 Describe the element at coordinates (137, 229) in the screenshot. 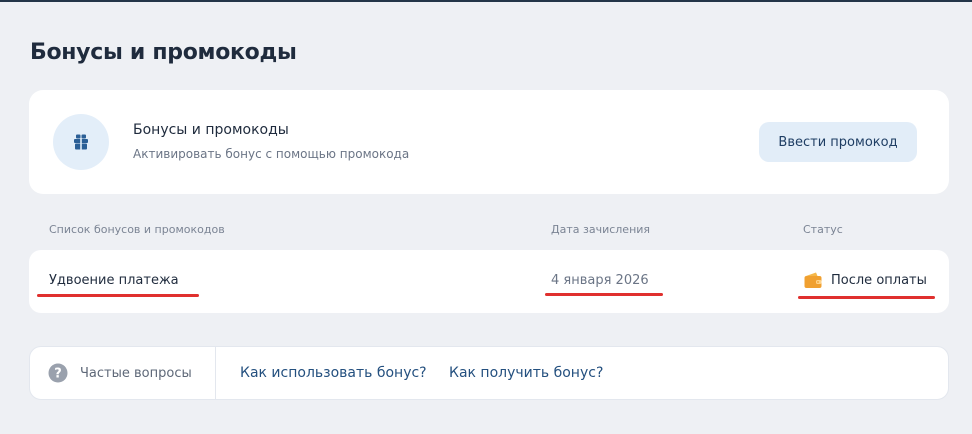

I see `column-header-bonus-list: Список бонусов и промокодов` at that location.